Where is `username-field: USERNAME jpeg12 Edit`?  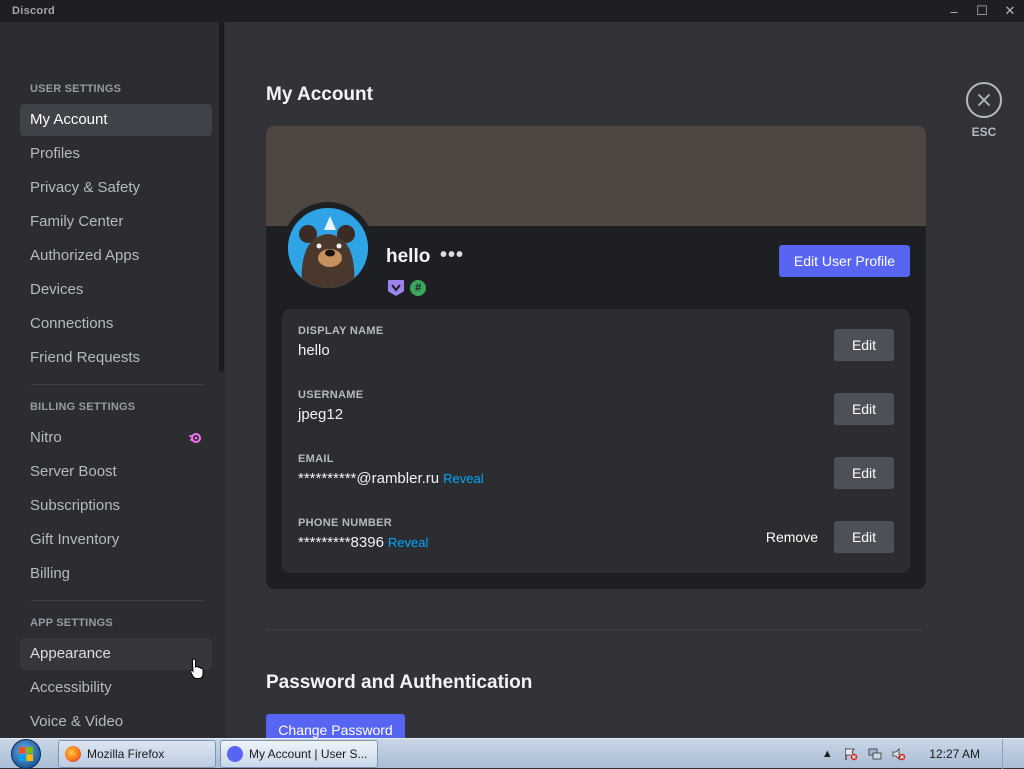
username-field: USERNAME jpeg12 Edit is located at coordinates (596, 413).